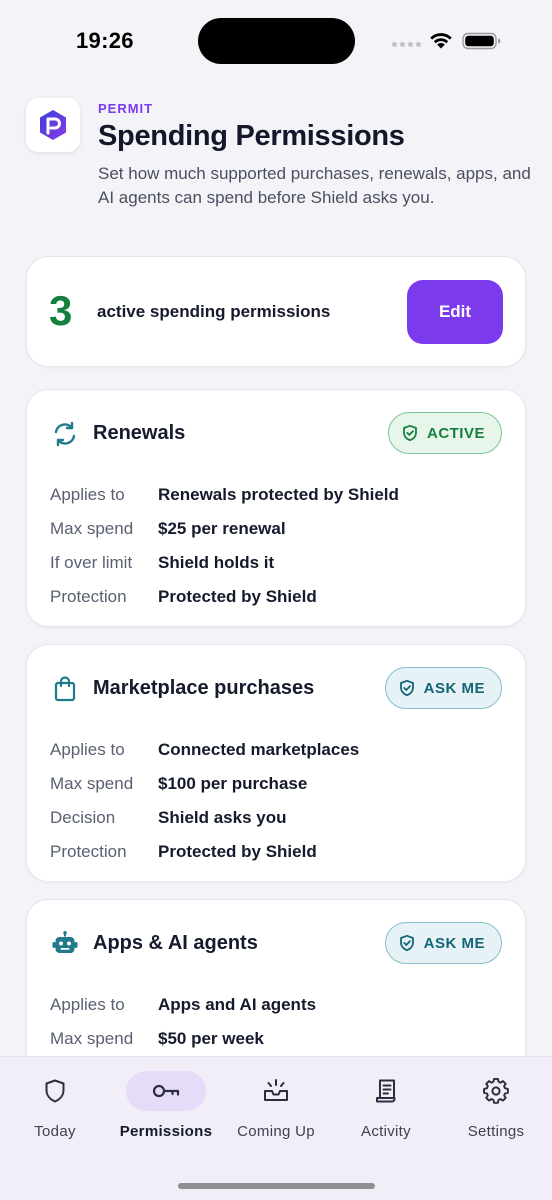 The image size is (552, 1200). I want to click on signal-icon, so click(406, 44).